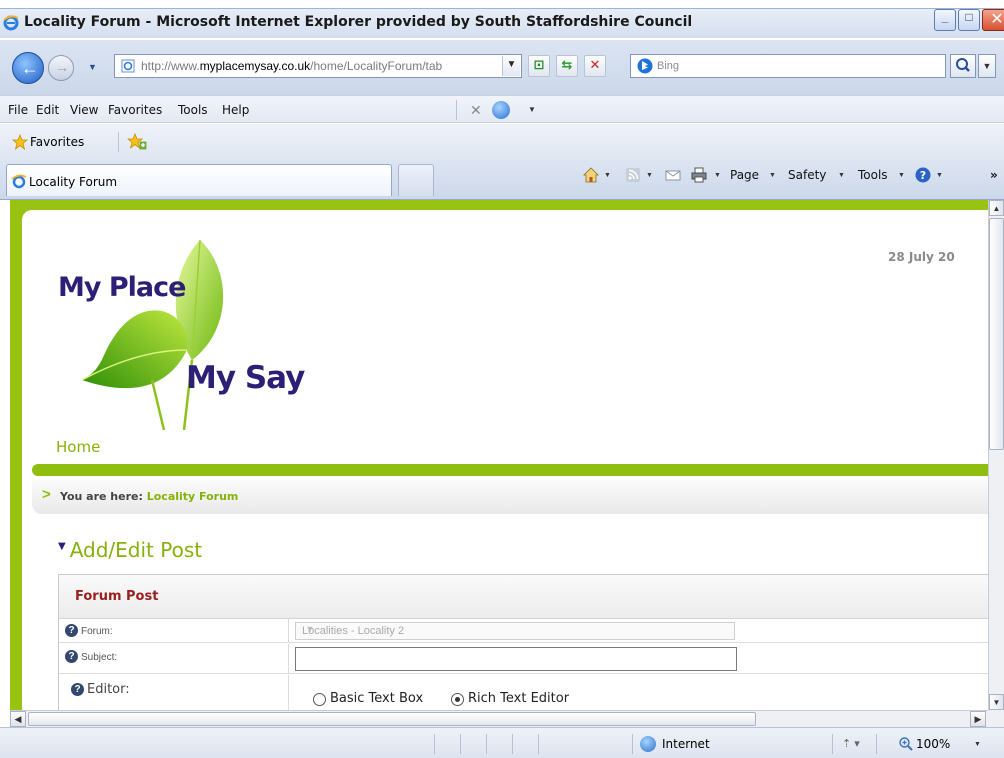  Describe the element at coordinates (673, 175) in the screenshot. I see `read-mail-icon` at that location.